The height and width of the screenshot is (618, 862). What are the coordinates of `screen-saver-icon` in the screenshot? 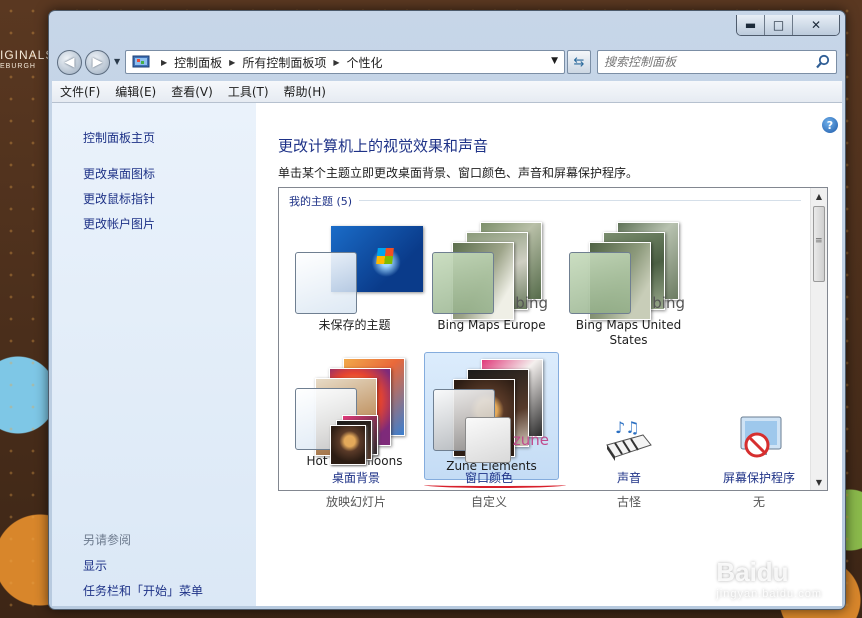 It's located at (759, 440).